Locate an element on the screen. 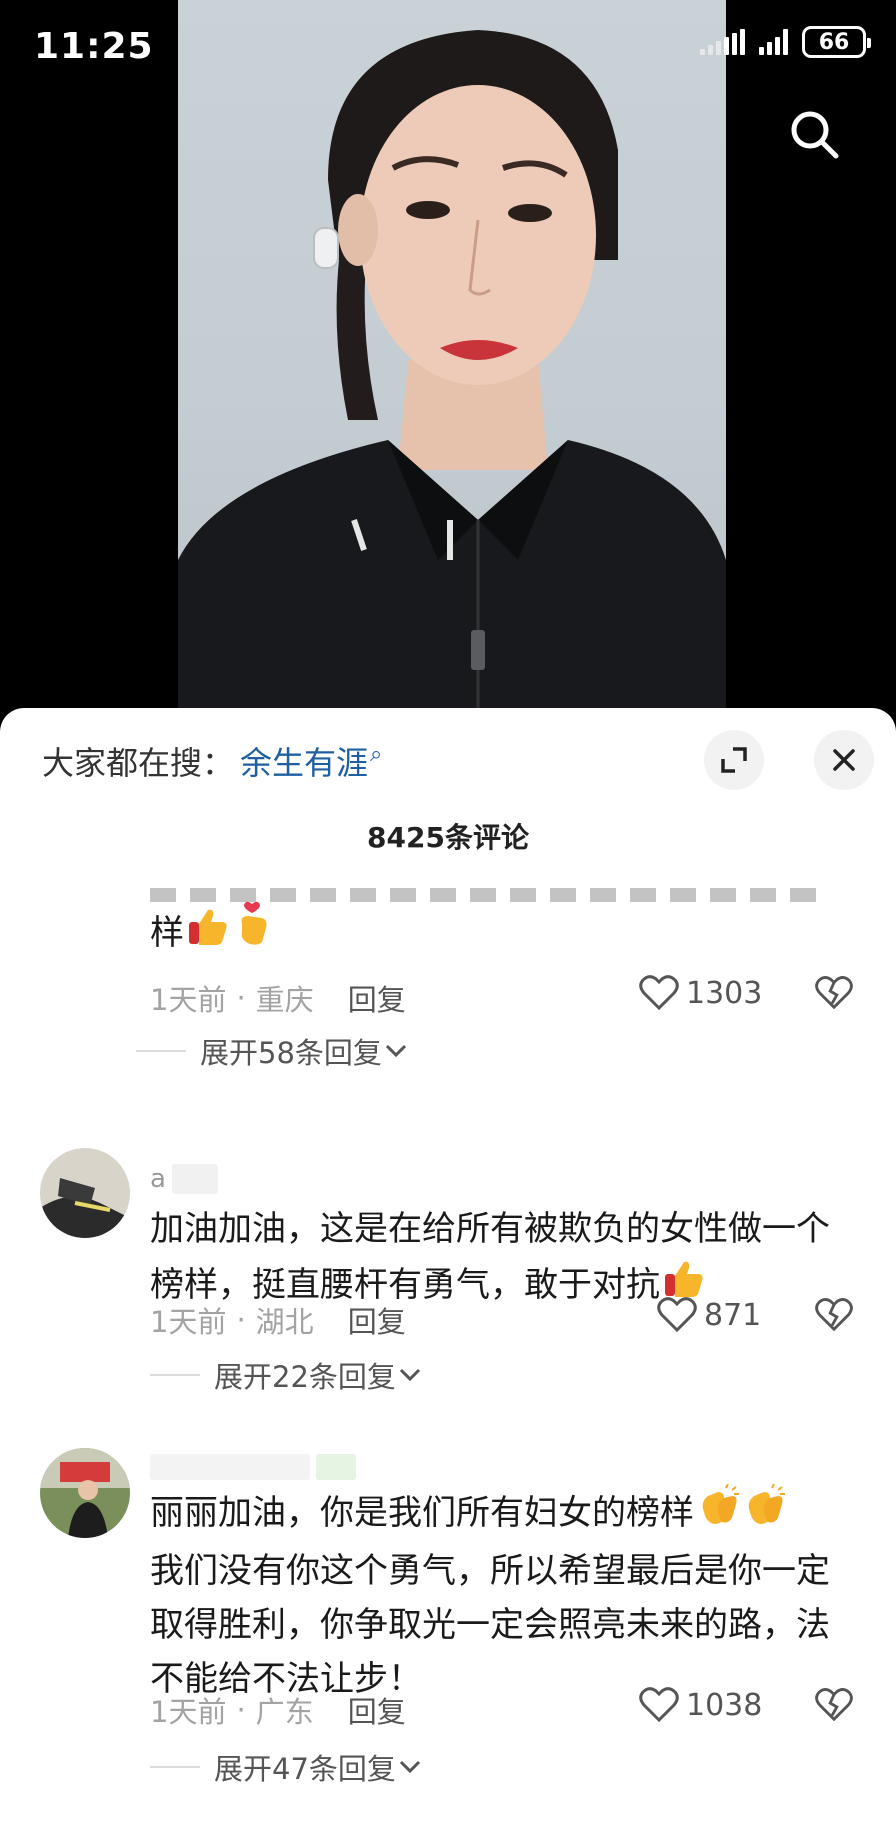  comment-location: 重庆 is located at coordinates (284, 1000).